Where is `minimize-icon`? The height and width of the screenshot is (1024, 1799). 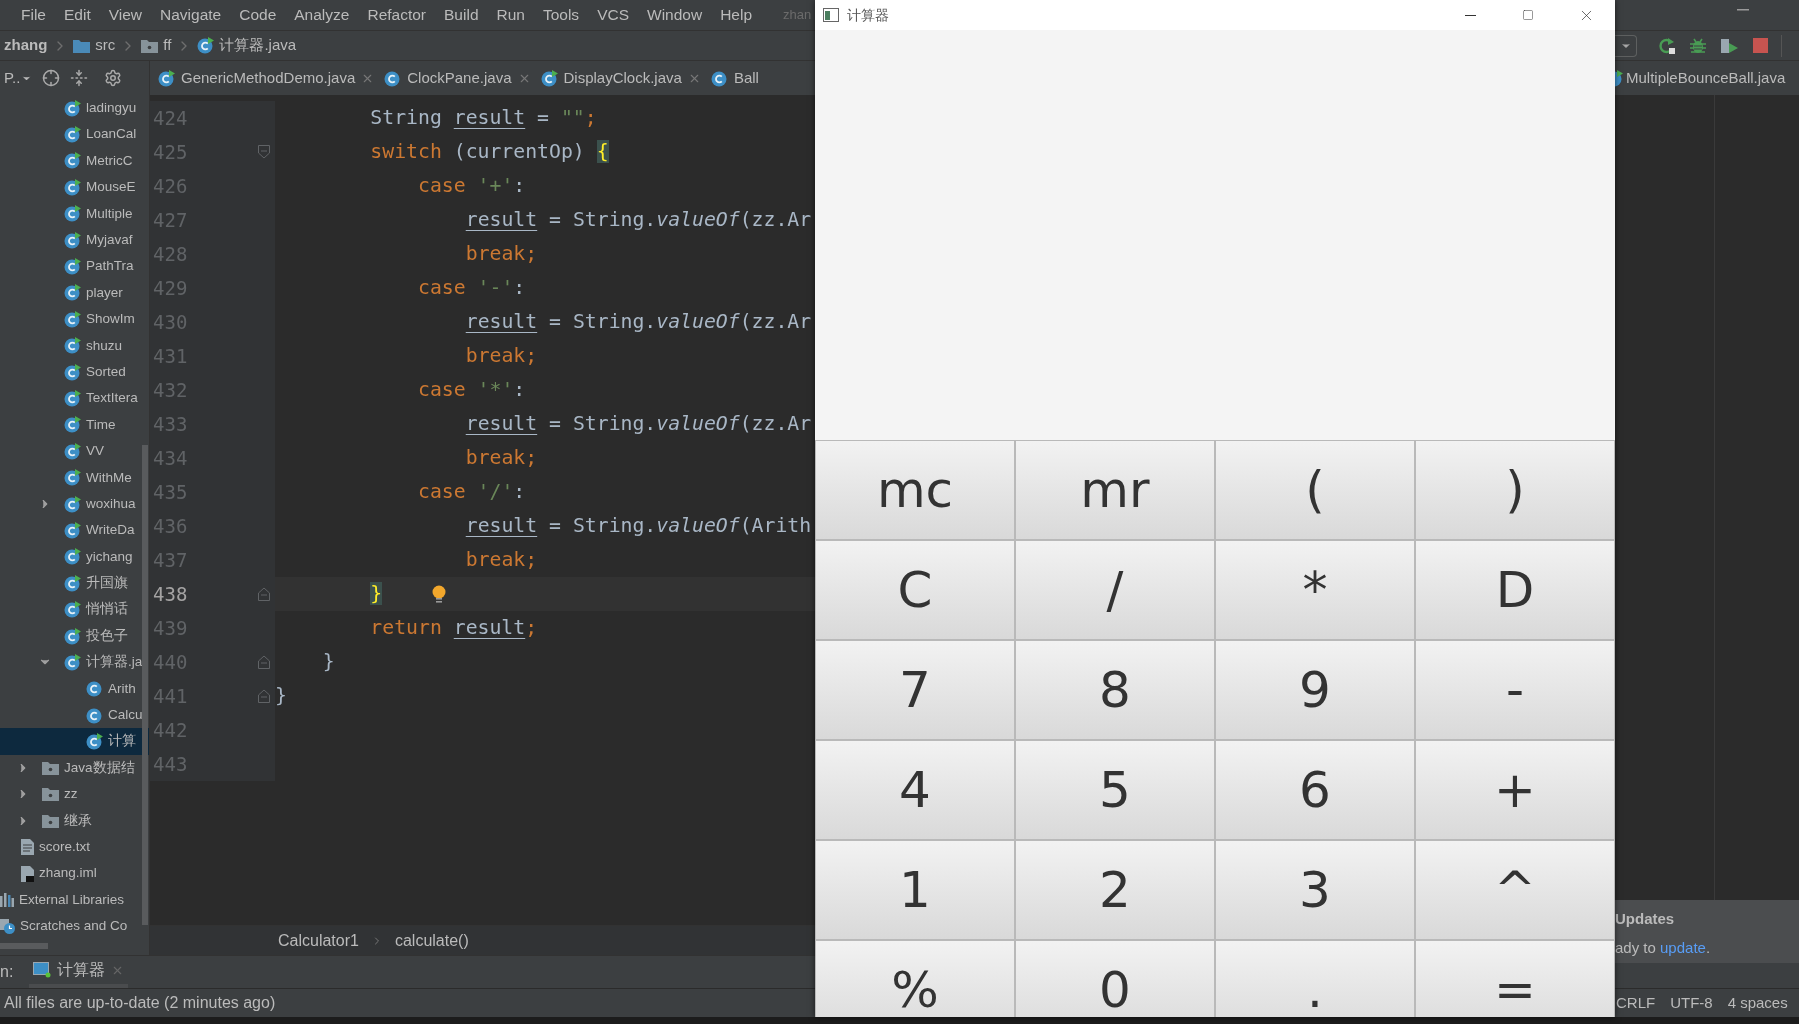
minimize-icon is located at coordinates (1743, 10).